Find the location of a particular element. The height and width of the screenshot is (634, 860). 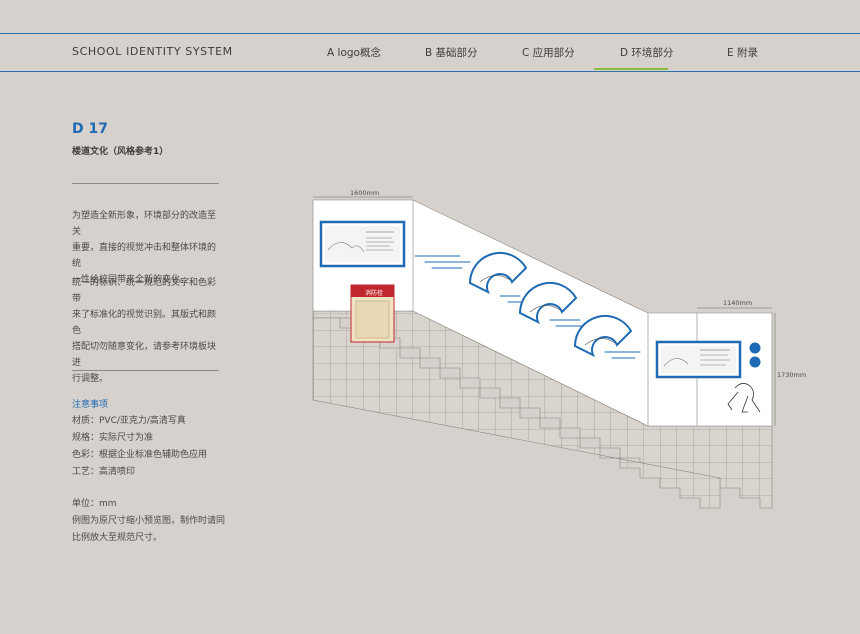

display-board-left is located at coordinates (362, 244).